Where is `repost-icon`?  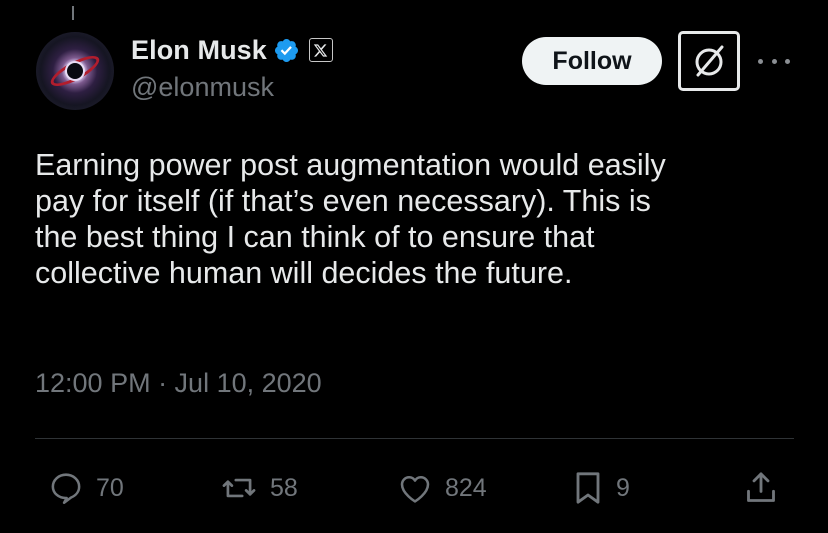
repost-icon is located at coordinates (239, 488).